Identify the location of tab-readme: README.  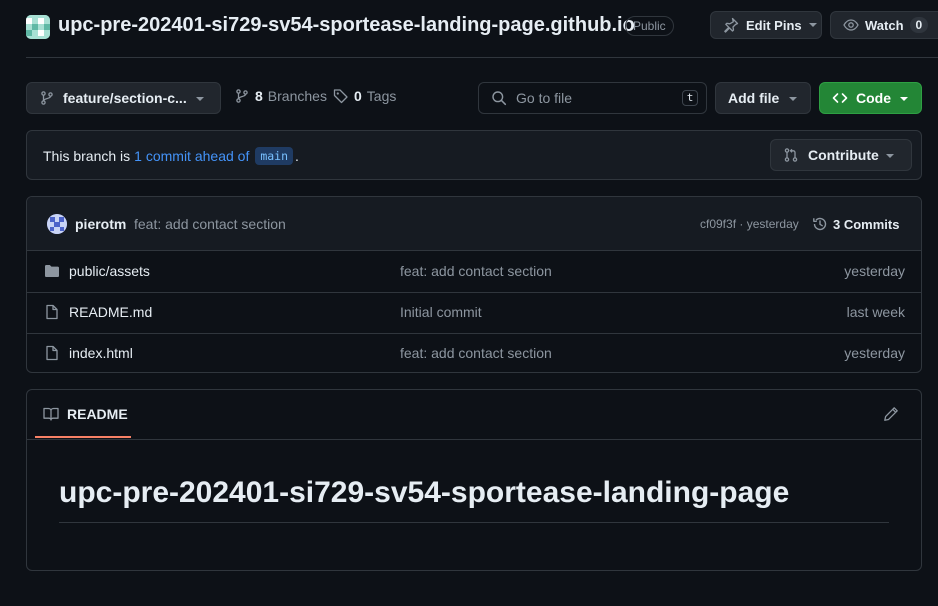
(85, 414).